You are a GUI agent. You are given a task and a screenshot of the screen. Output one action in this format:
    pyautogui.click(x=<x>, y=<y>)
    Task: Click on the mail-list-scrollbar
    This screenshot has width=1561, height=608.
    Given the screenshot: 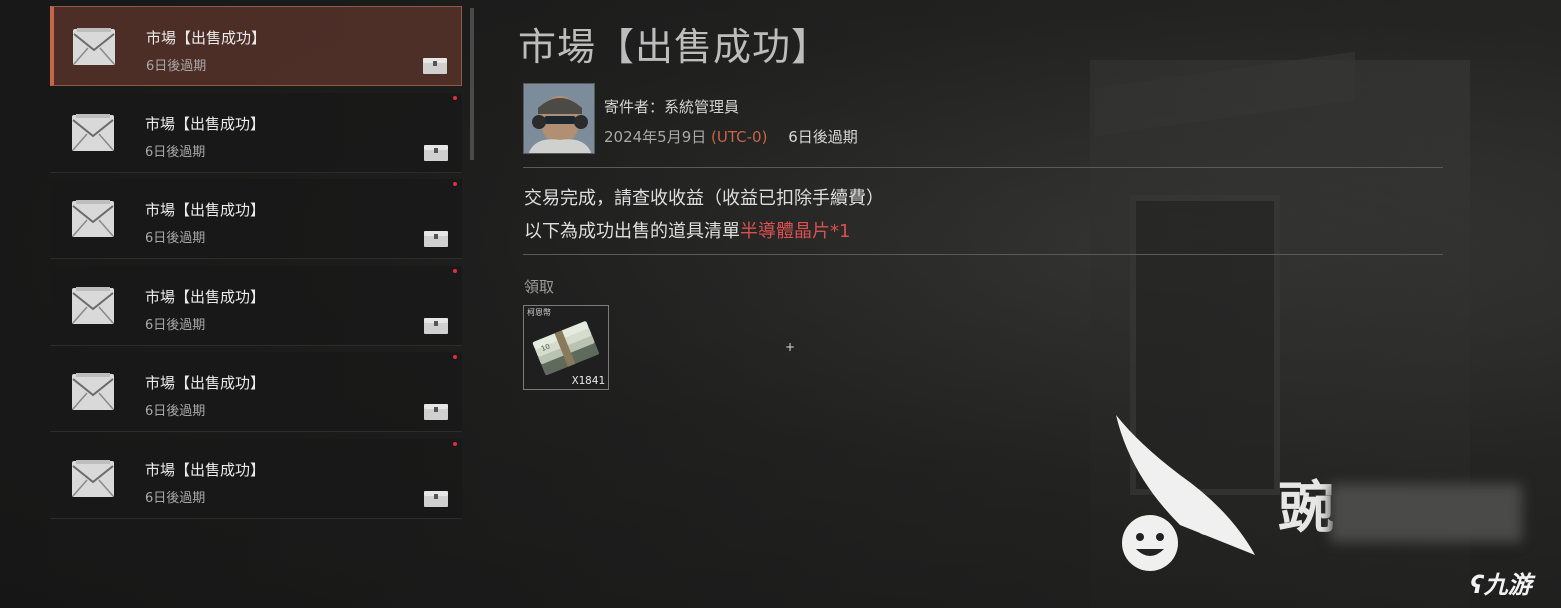 What is the action you would take?
    pyautogui.click(x=472, y=84)
    